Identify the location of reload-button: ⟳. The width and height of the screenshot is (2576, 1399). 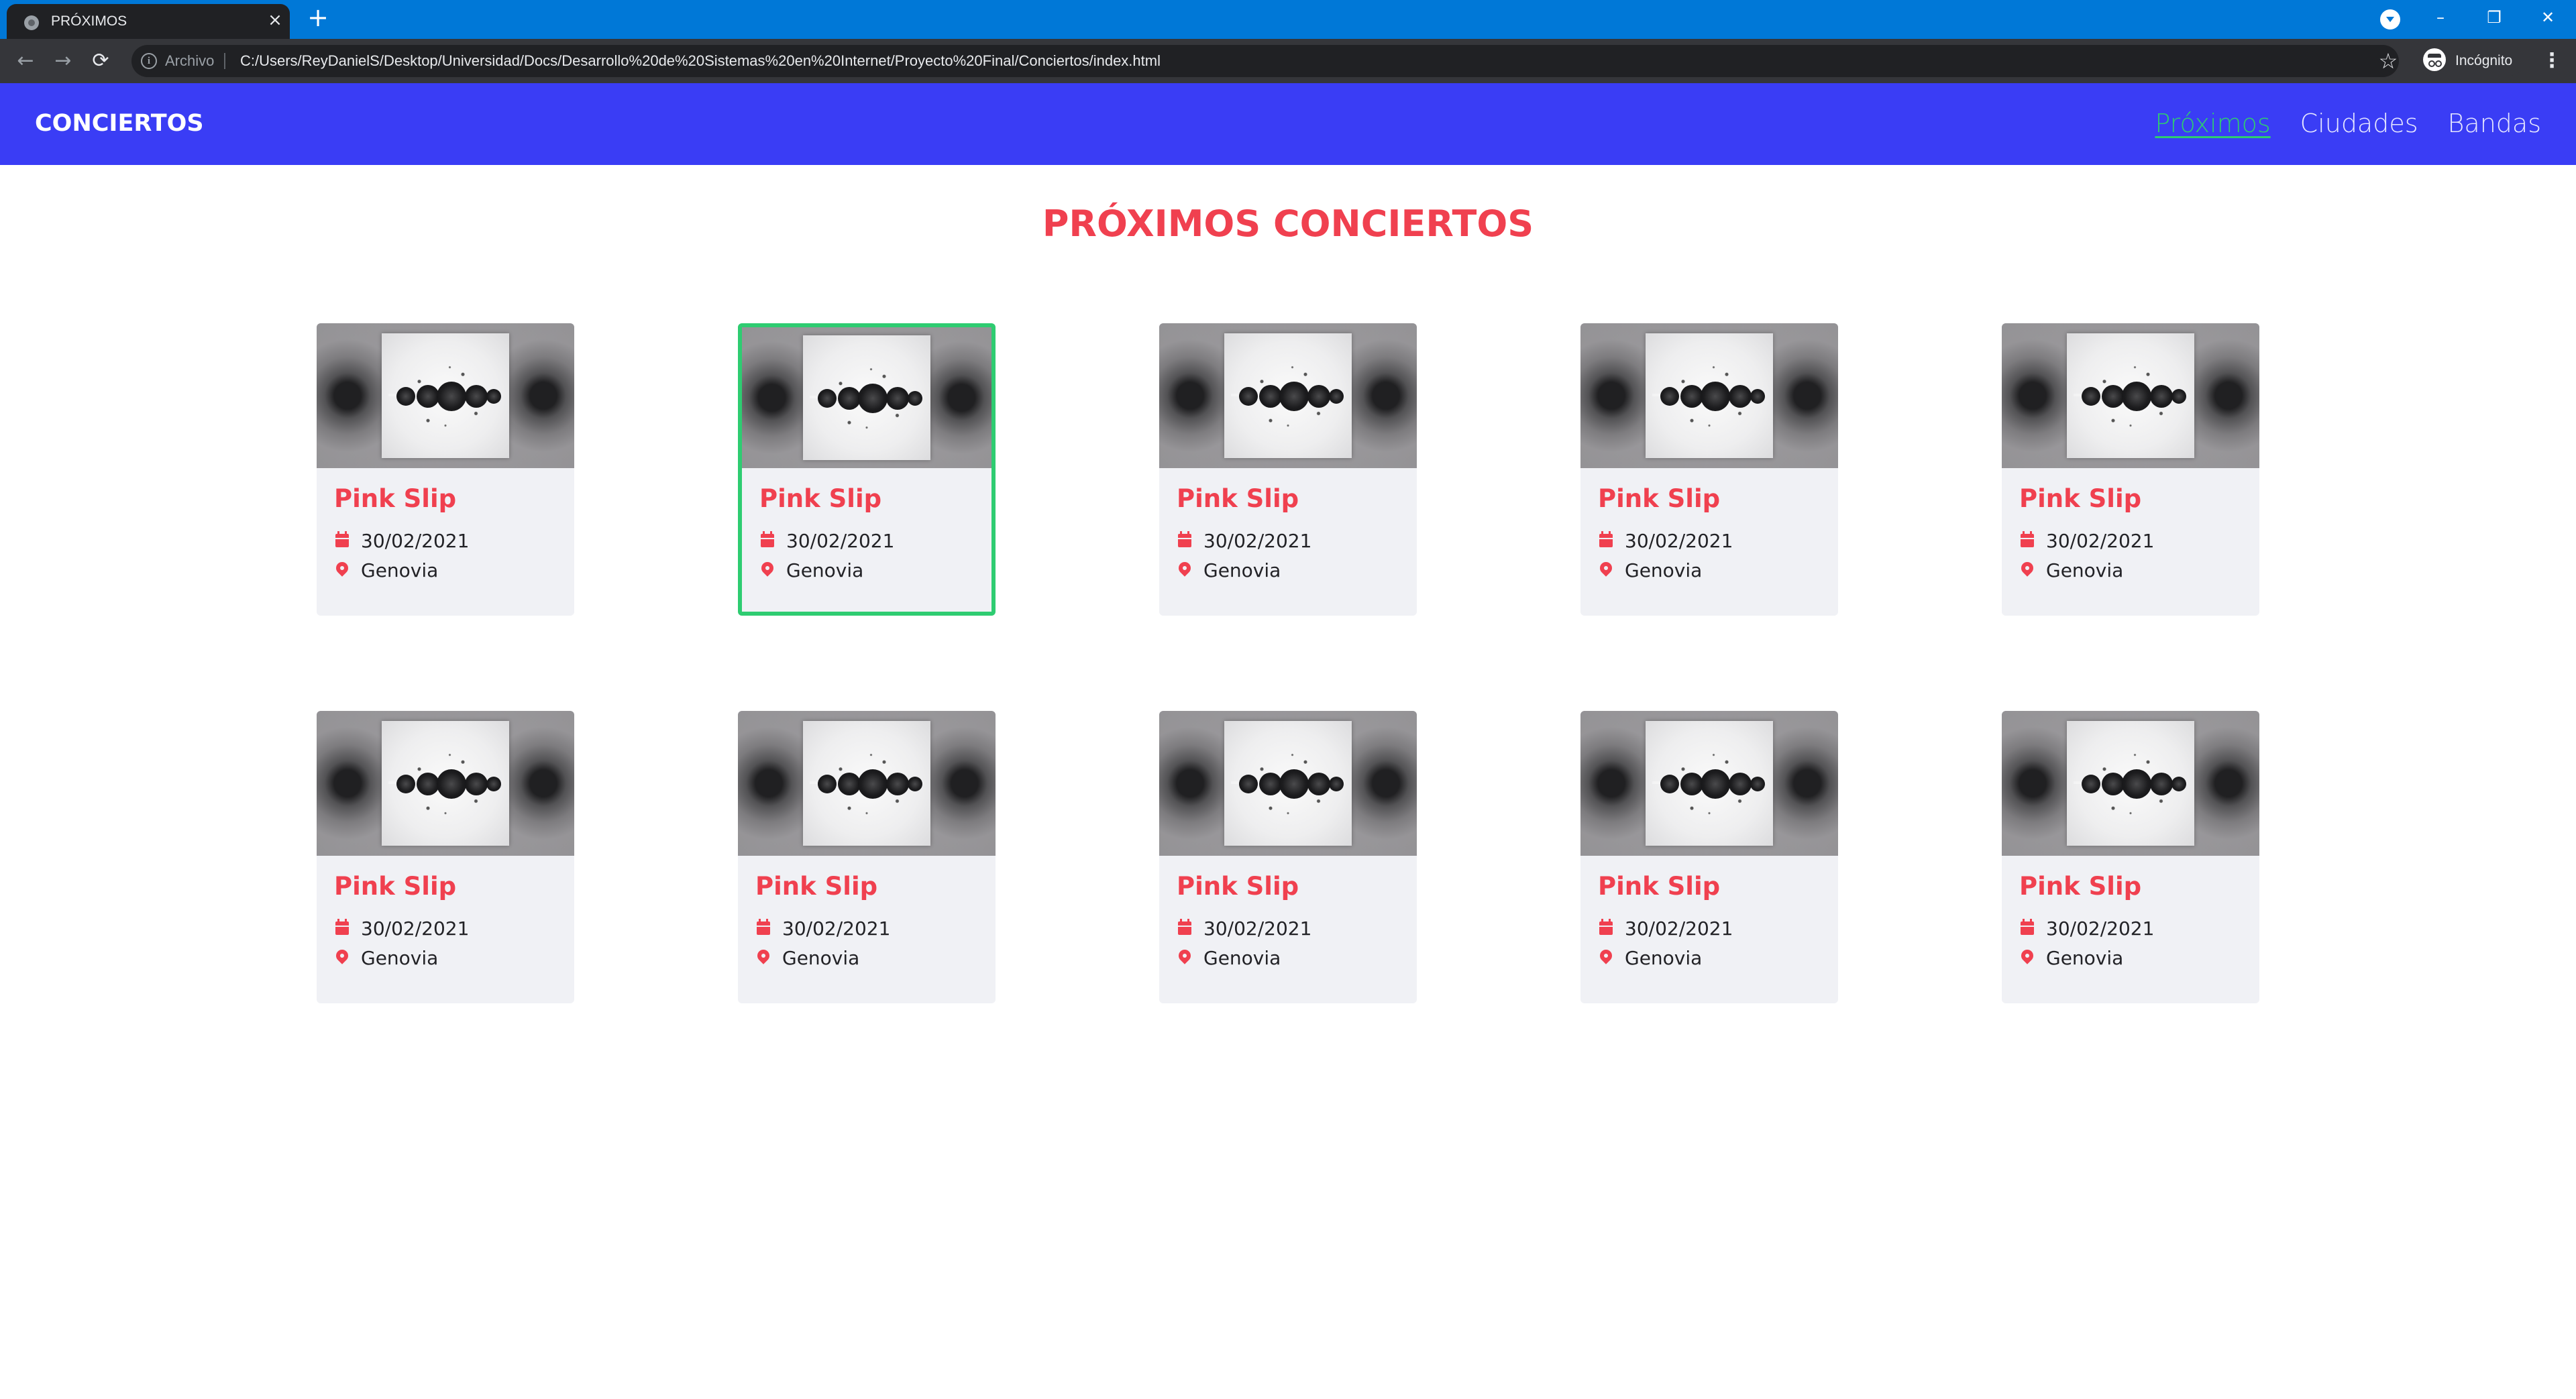
(100, 61).